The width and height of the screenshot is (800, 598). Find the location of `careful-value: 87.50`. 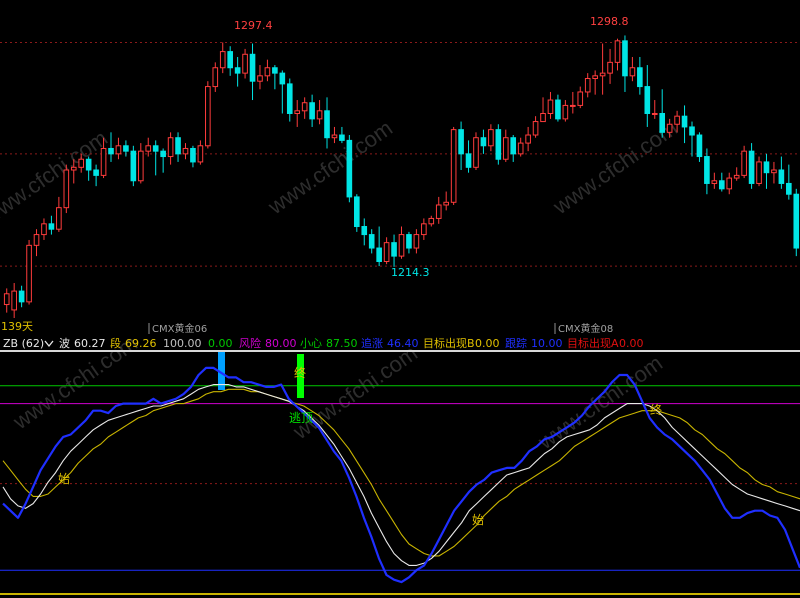

careful-value: 87.50 is located at coordinates (342, 343).